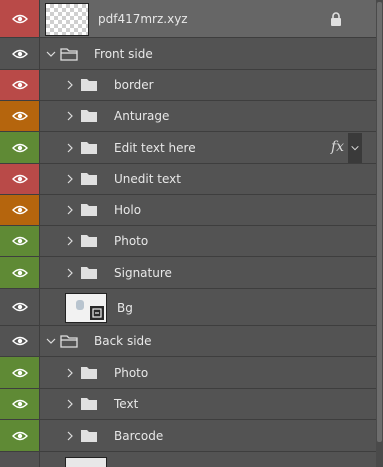 This screenshot has height=467, width=383. I want to click on layer-name: pdf417mrz.xyz, so click(143, 19).